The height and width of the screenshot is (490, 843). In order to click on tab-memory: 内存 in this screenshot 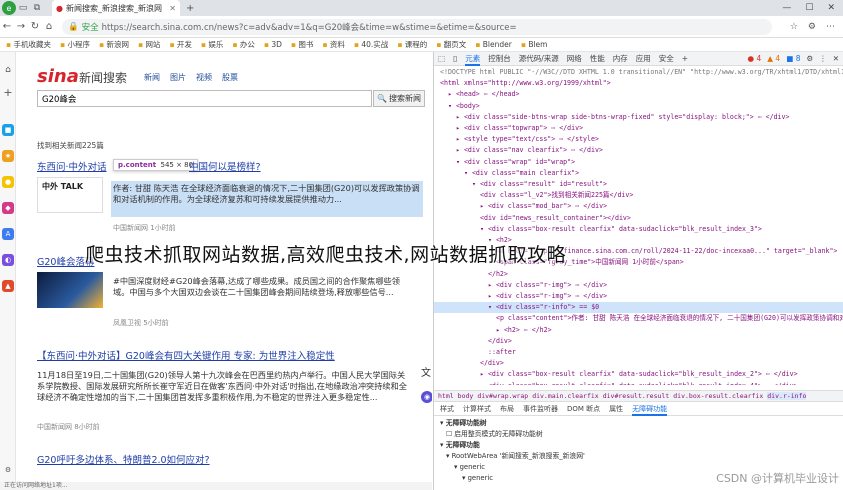, I will do `click(620, 58)`.